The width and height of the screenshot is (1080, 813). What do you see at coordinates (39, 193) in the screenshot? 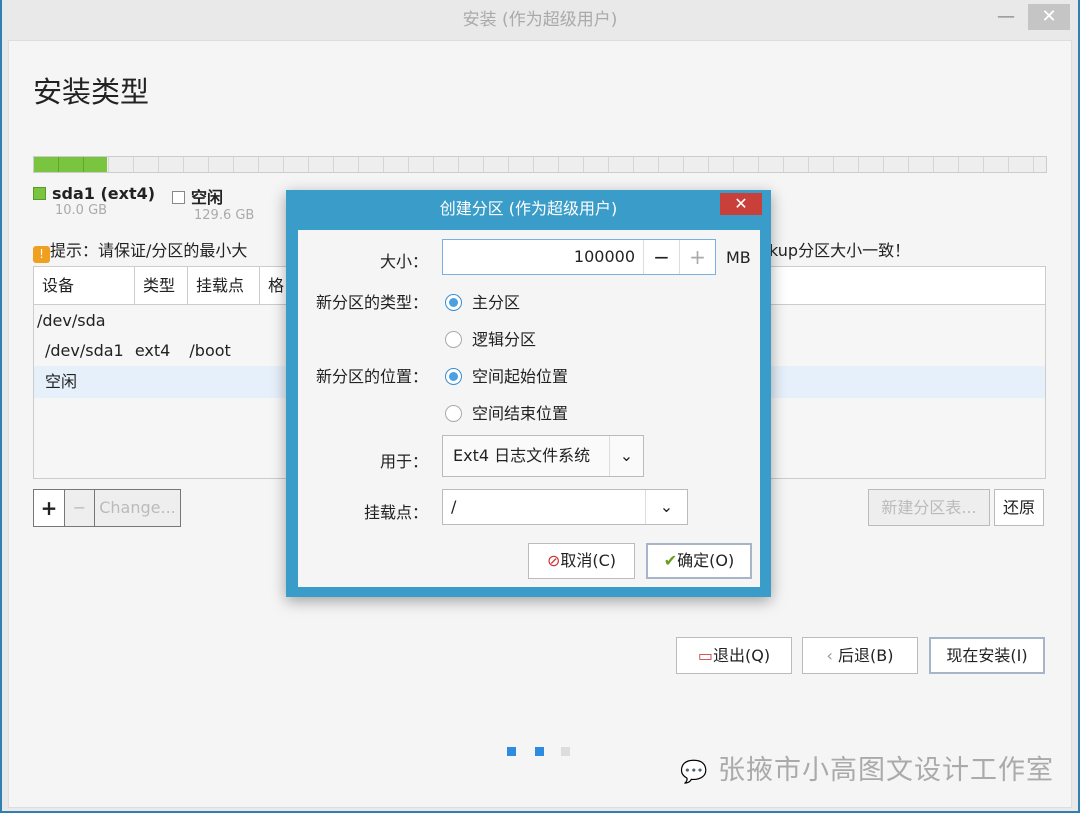
I see `used-swatch-icon` at bounding box center [39, 193].